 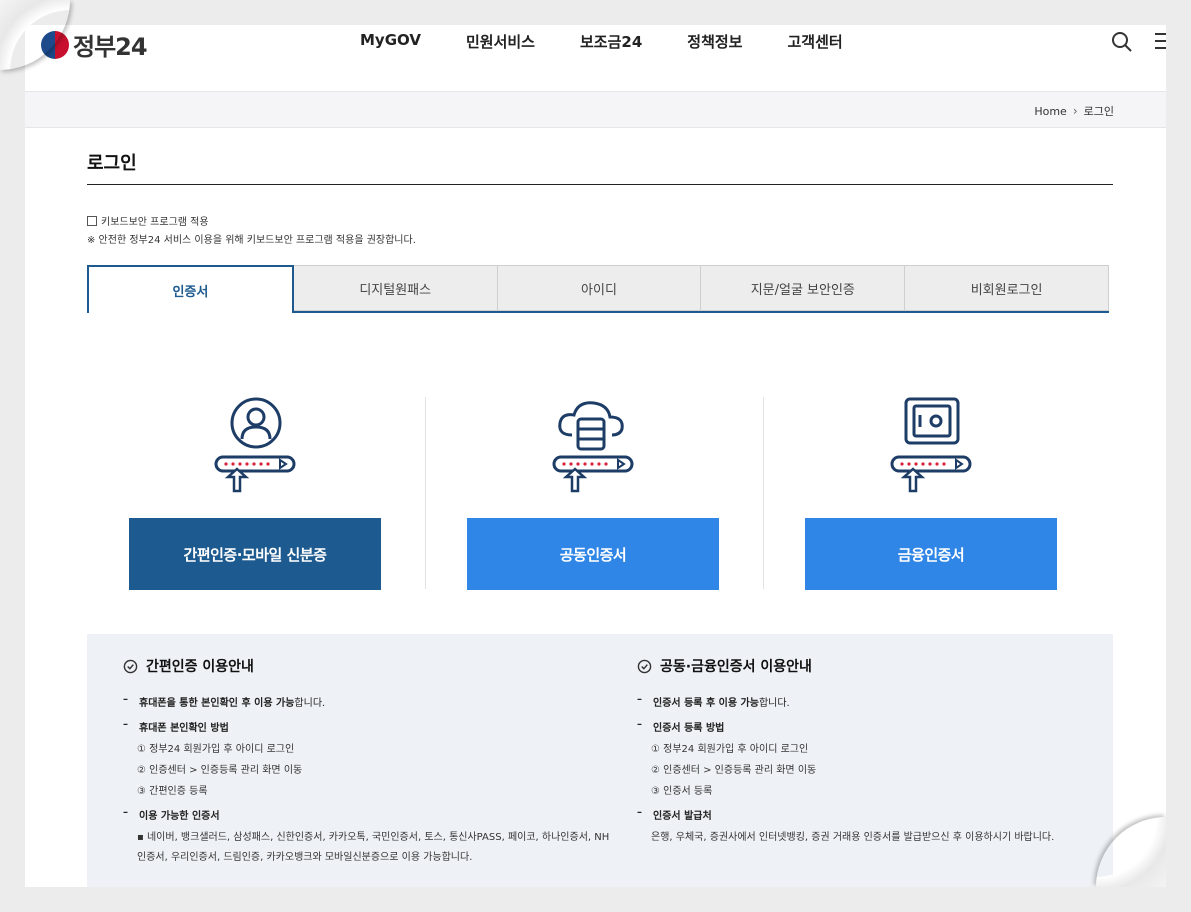 I want to click on financial-cert-button: 금융인증서, so click(x=931, y=554).